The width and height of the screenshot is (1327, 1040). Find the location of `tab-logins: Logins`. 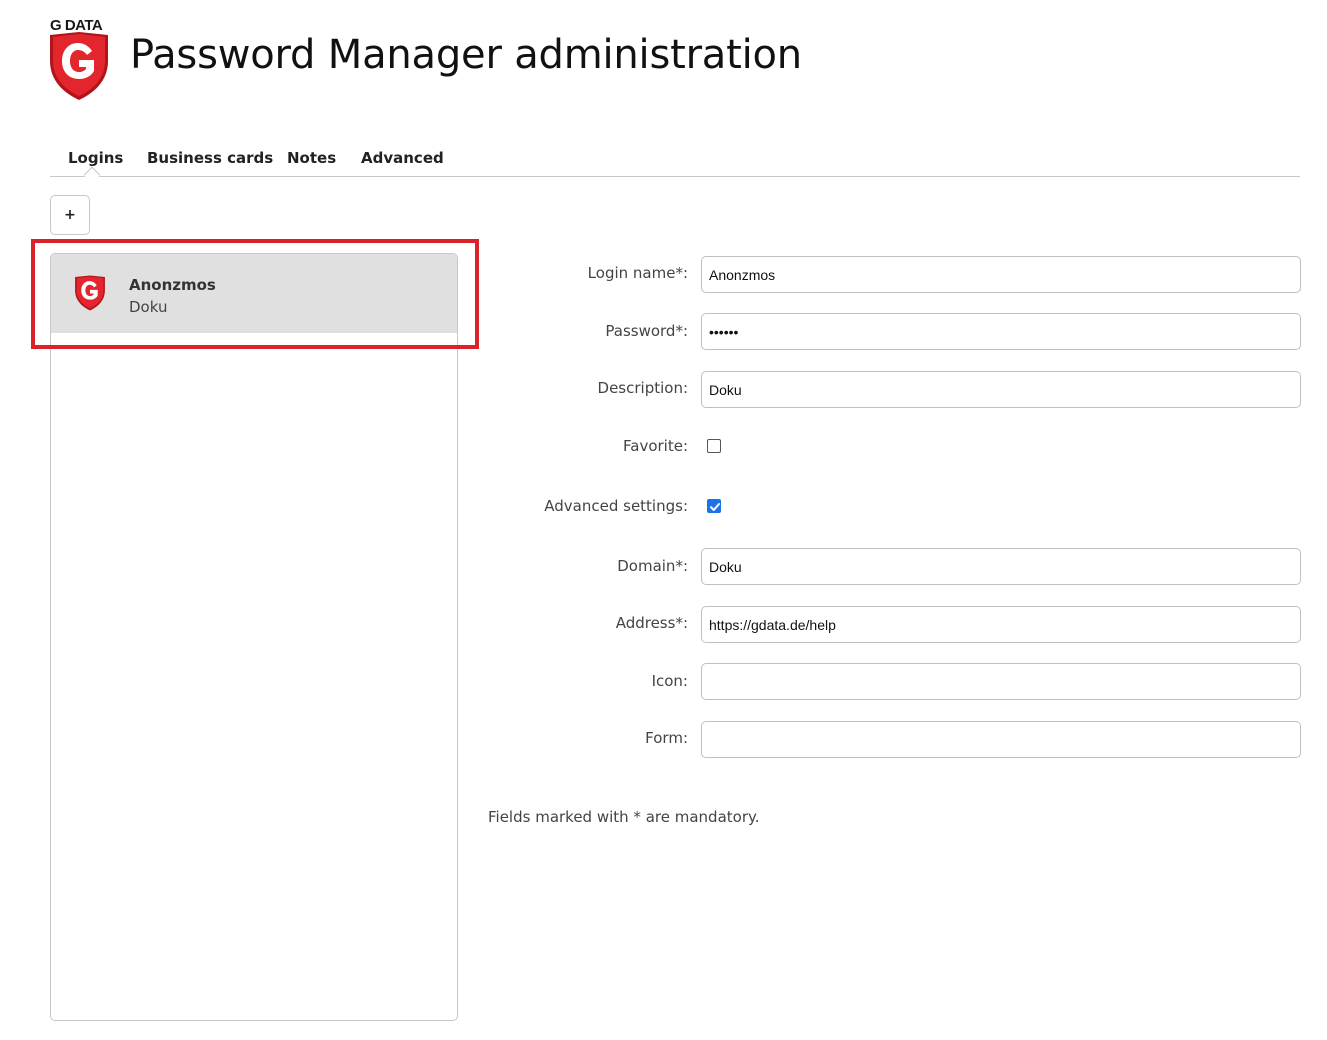

tab-logins: Logins is located at coordinates (95, 158).